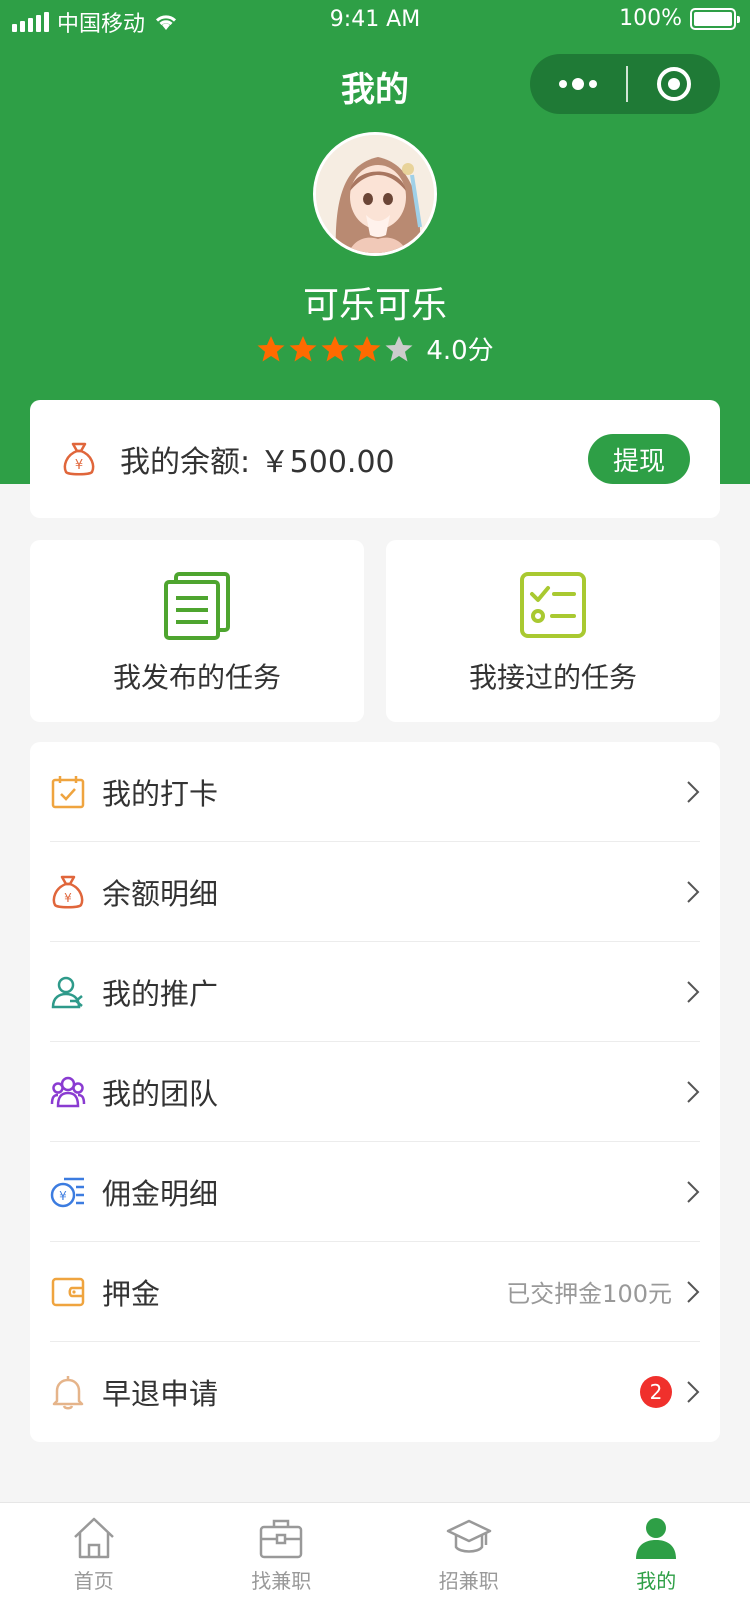 This screenshot has width=750, height=1600. I want to click on close-miniprogram-button, so click(674, 84).